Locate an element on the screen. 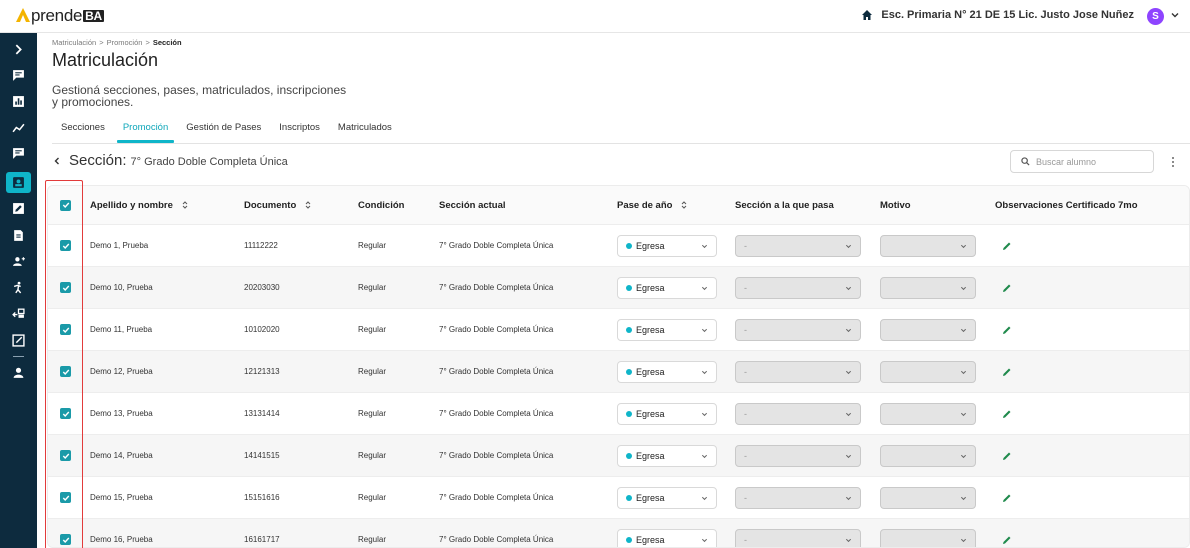 The width and height of the screenshot is (1190, 548). more-options-icon is located at coordinates (1173, 162).